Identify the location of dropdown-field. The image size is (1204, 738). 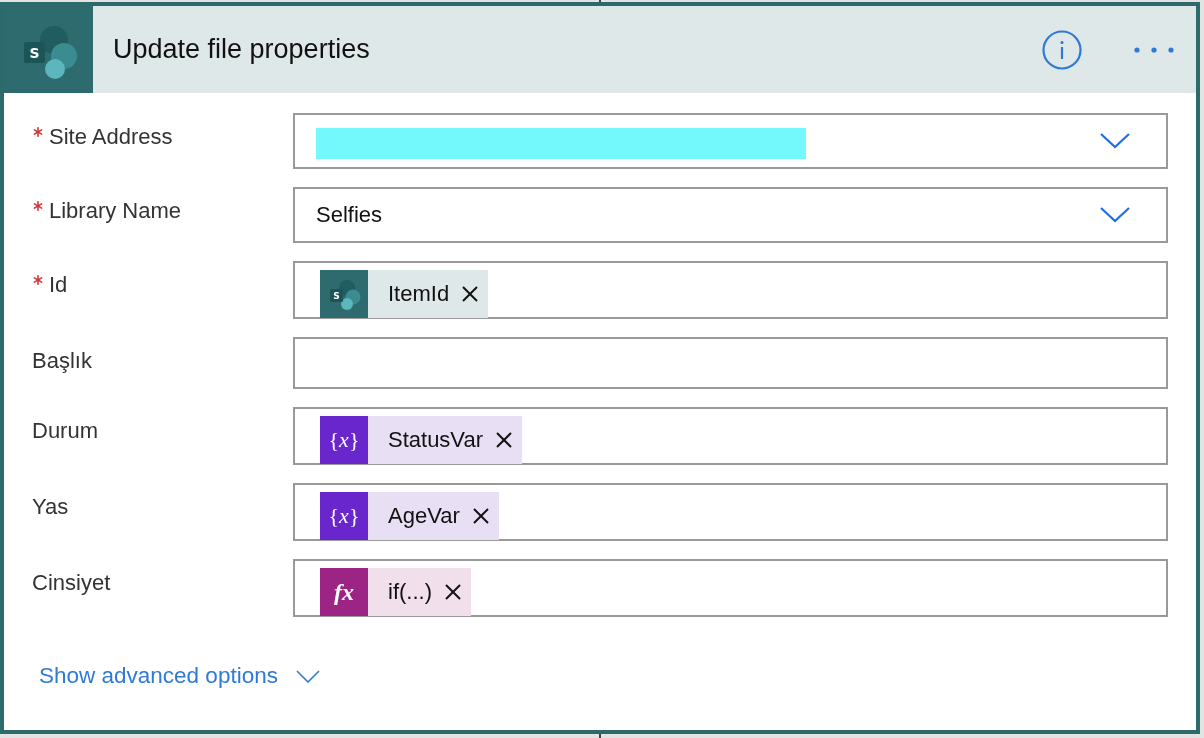
(730, 141).